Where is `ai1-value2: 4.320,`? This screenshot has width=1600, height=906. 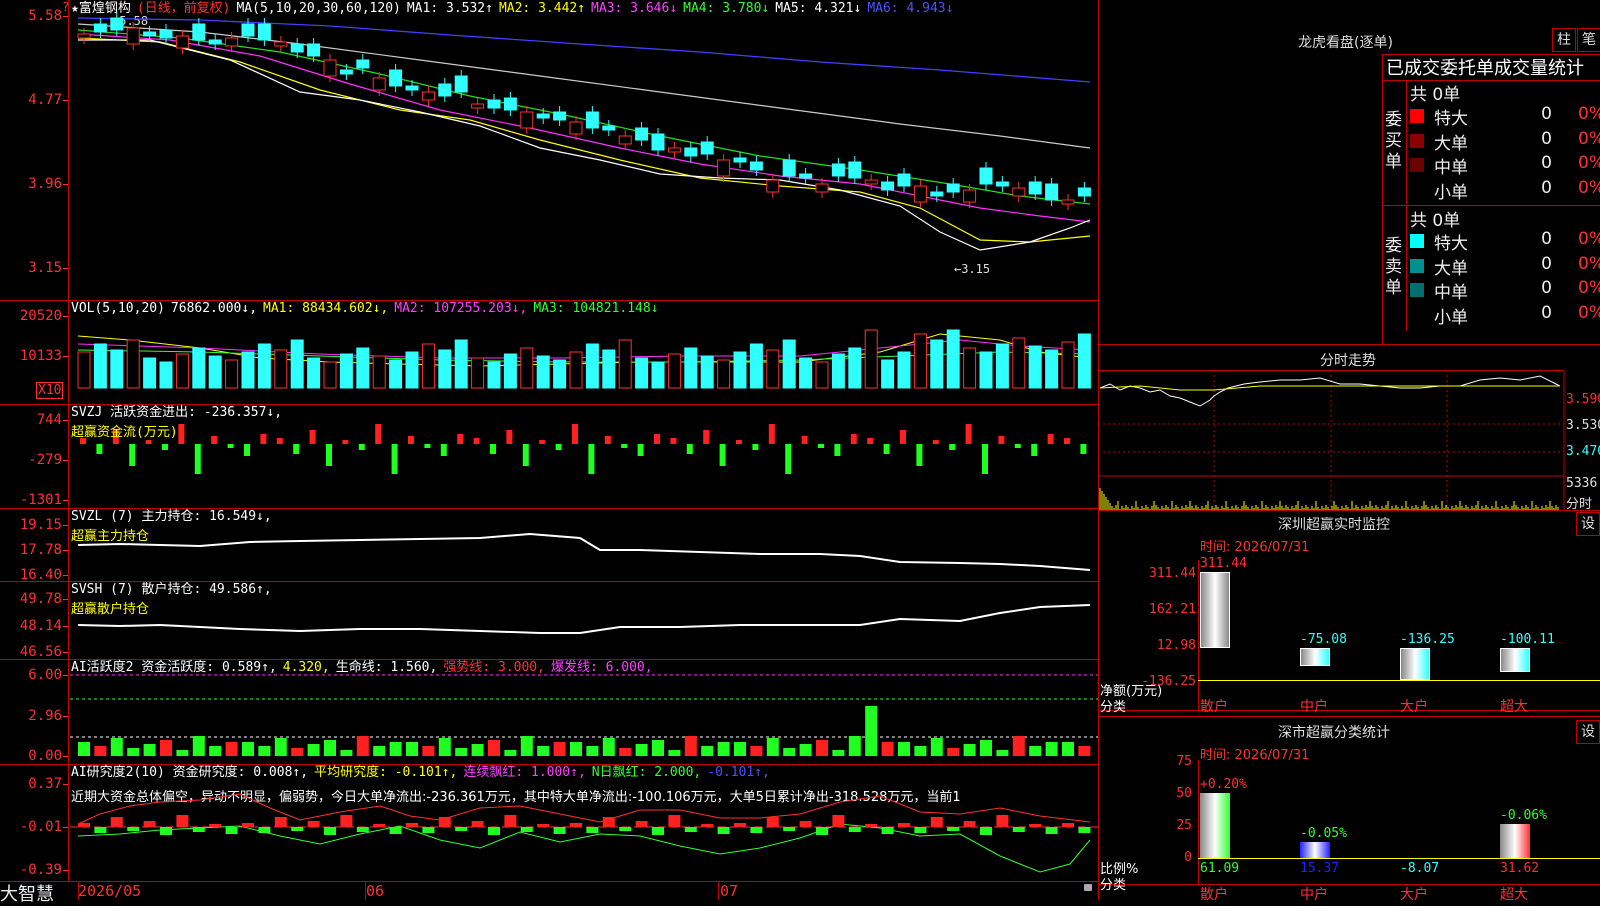
ai1-value2: 4.320, is located at coordinates (306, 667).